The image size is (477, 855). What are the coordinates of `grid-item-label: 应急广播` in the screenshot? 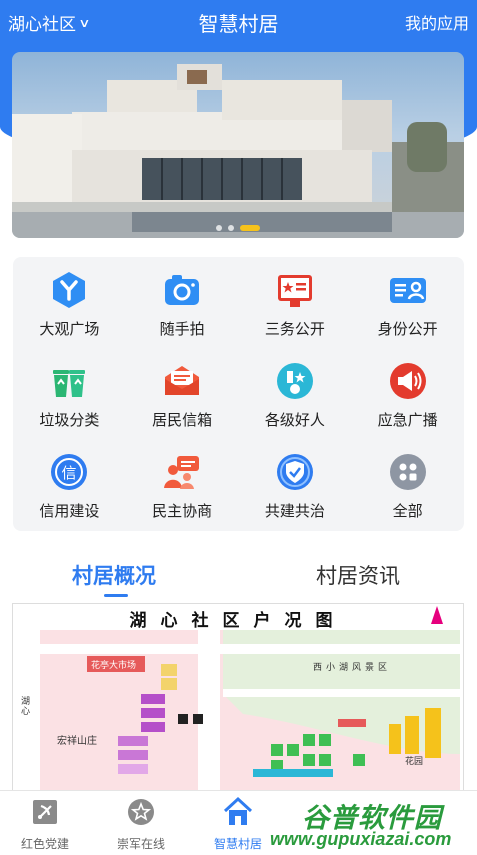 It's located at (407, 420).